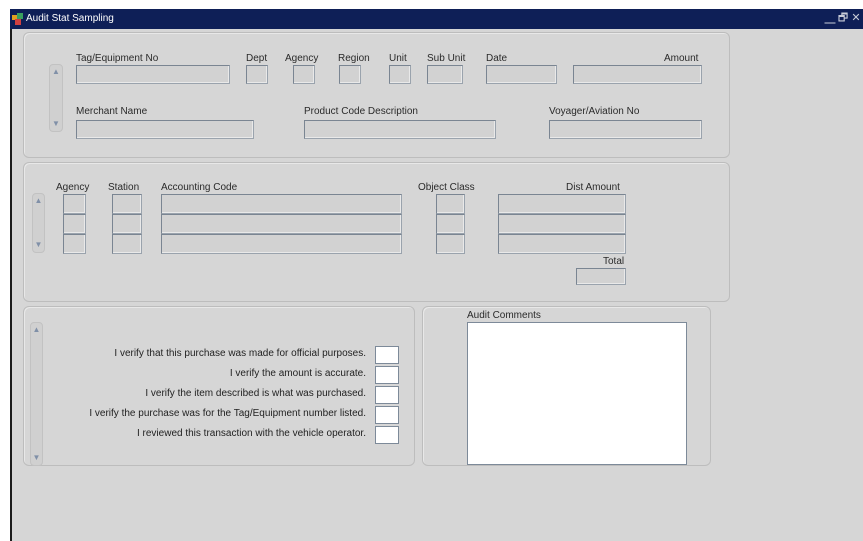  I want to click on audit-comments-label: Audit Comments, so click(504, 315).